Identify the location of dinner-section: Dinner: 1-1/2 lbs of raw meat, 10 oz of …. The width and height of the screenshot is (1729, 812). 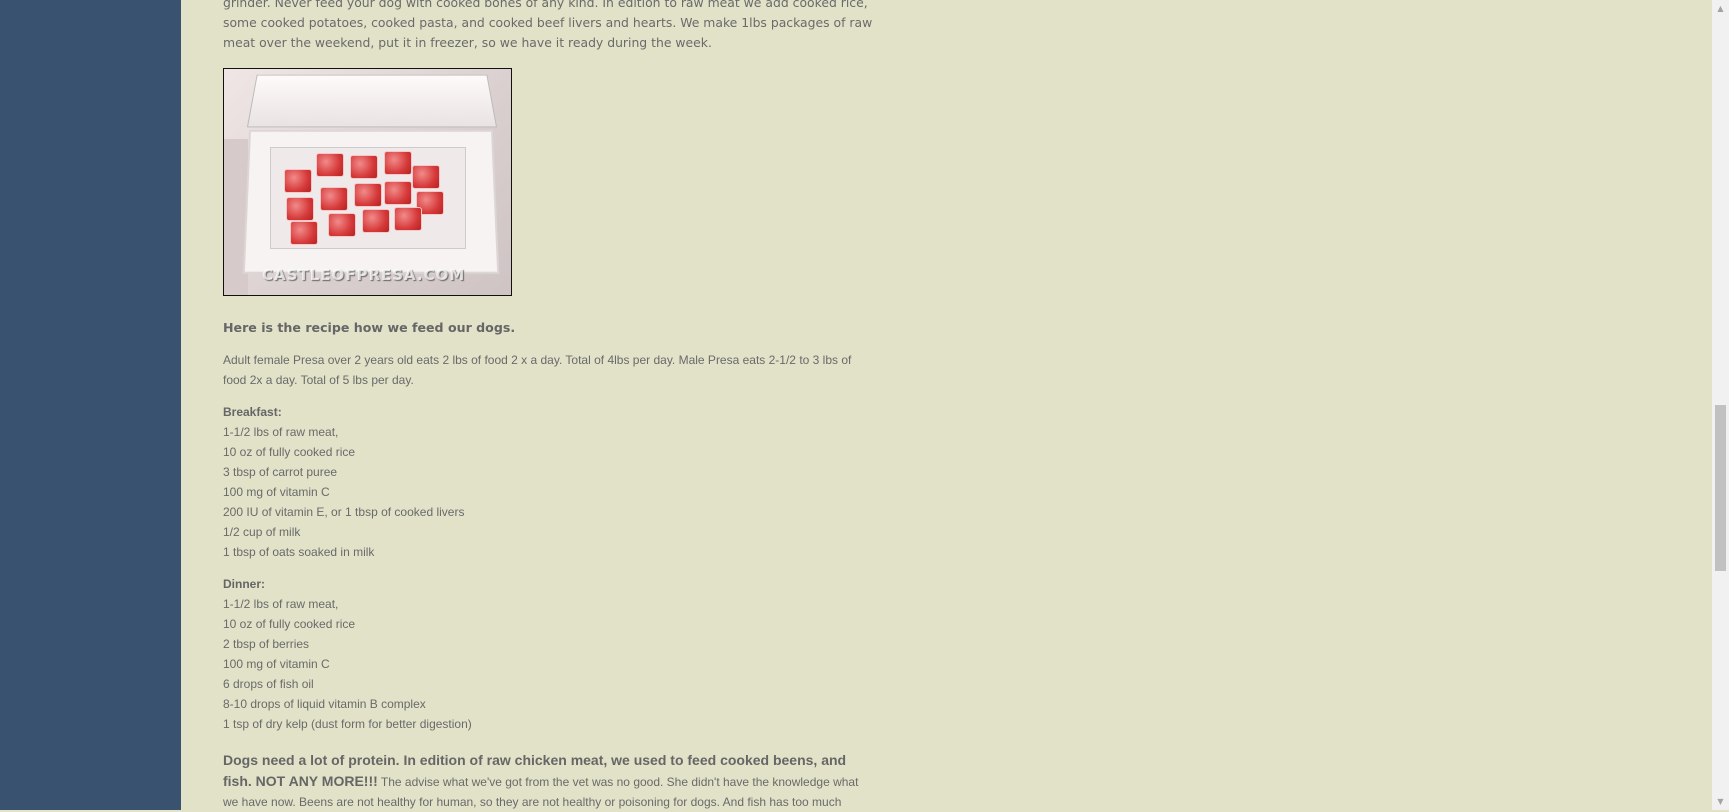
(548, 654).